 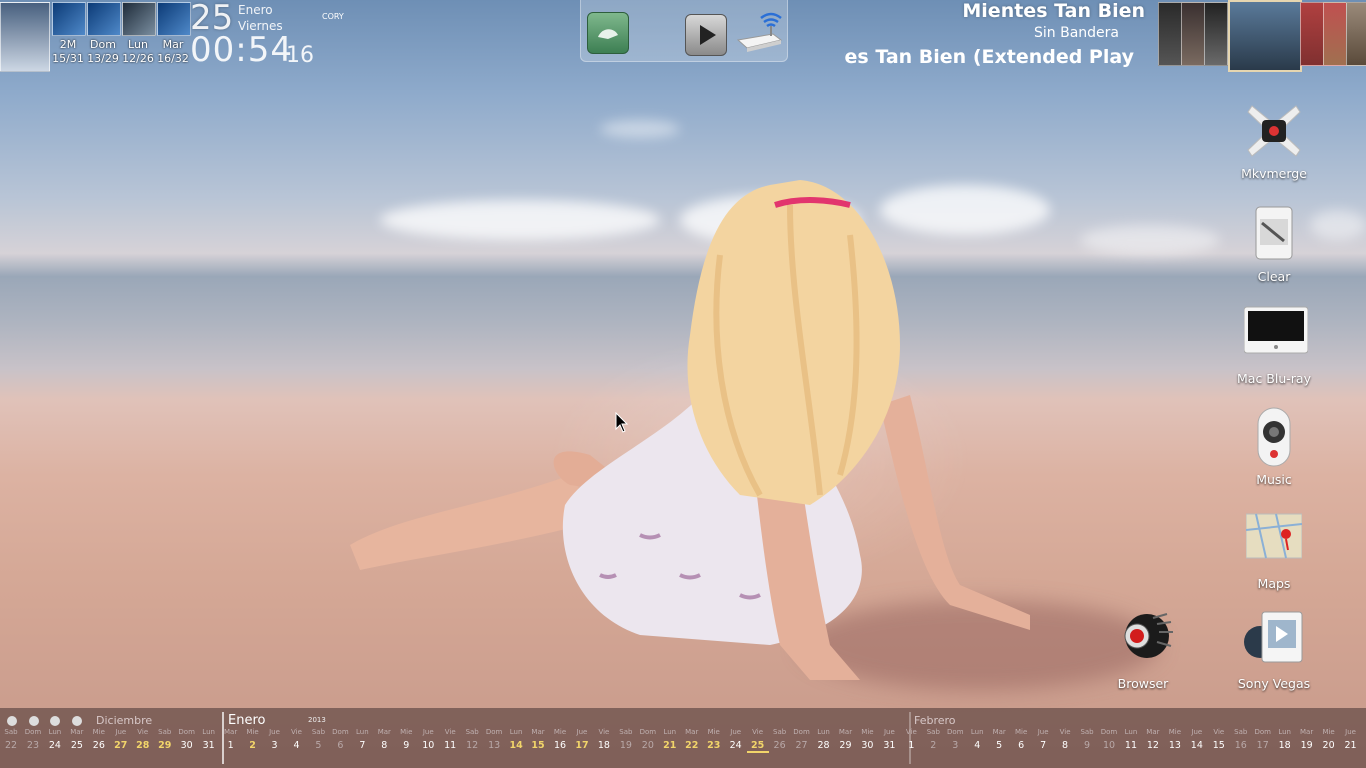 I want to click on calendar-day: Mar 22, so click(x=692, y=739).